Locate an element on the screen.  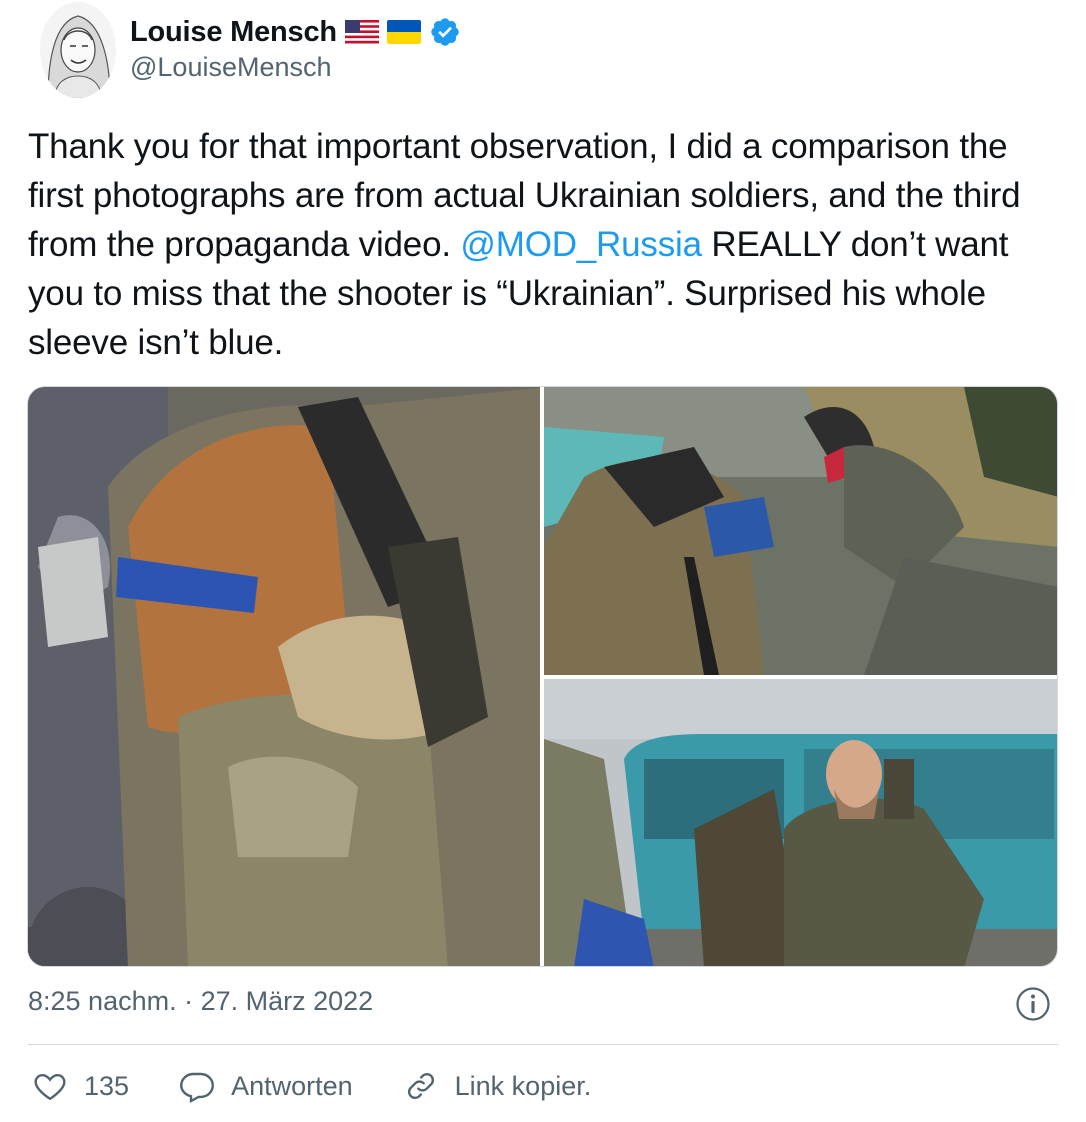
like-button: 135 is located at coordinates (80, 1086).